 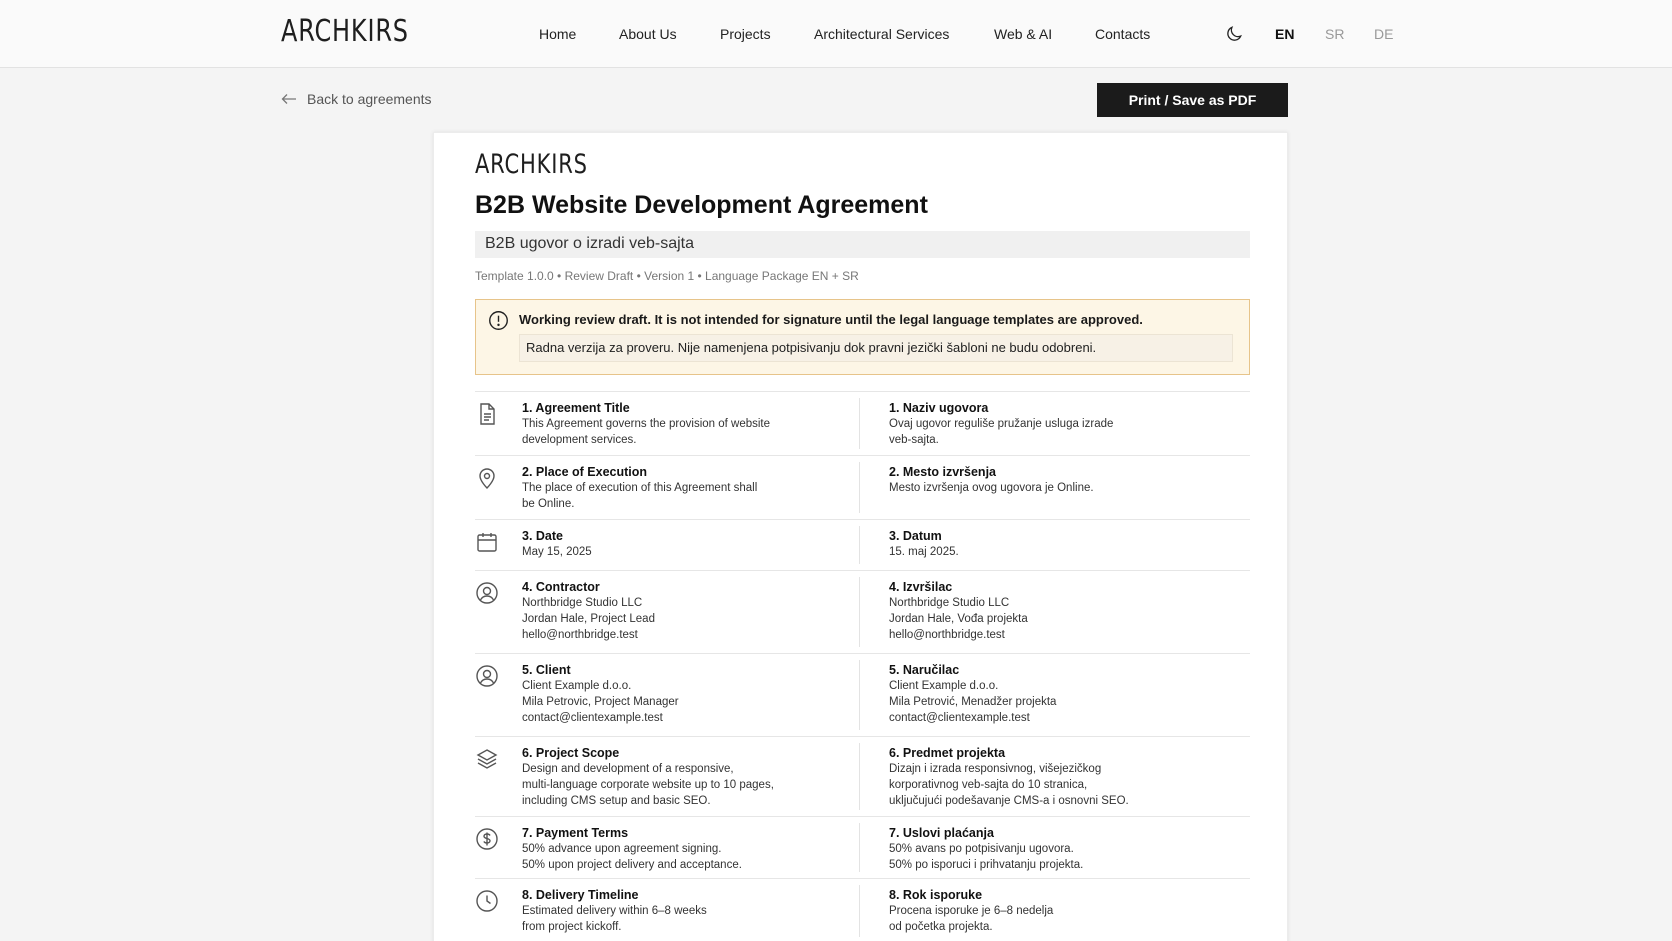 What do you see at coordinates (862, 244) in the screenshot?
I see `document-subtitle: B2B ugovor o izradi veb-sajta` at bounding box center [862, 244].